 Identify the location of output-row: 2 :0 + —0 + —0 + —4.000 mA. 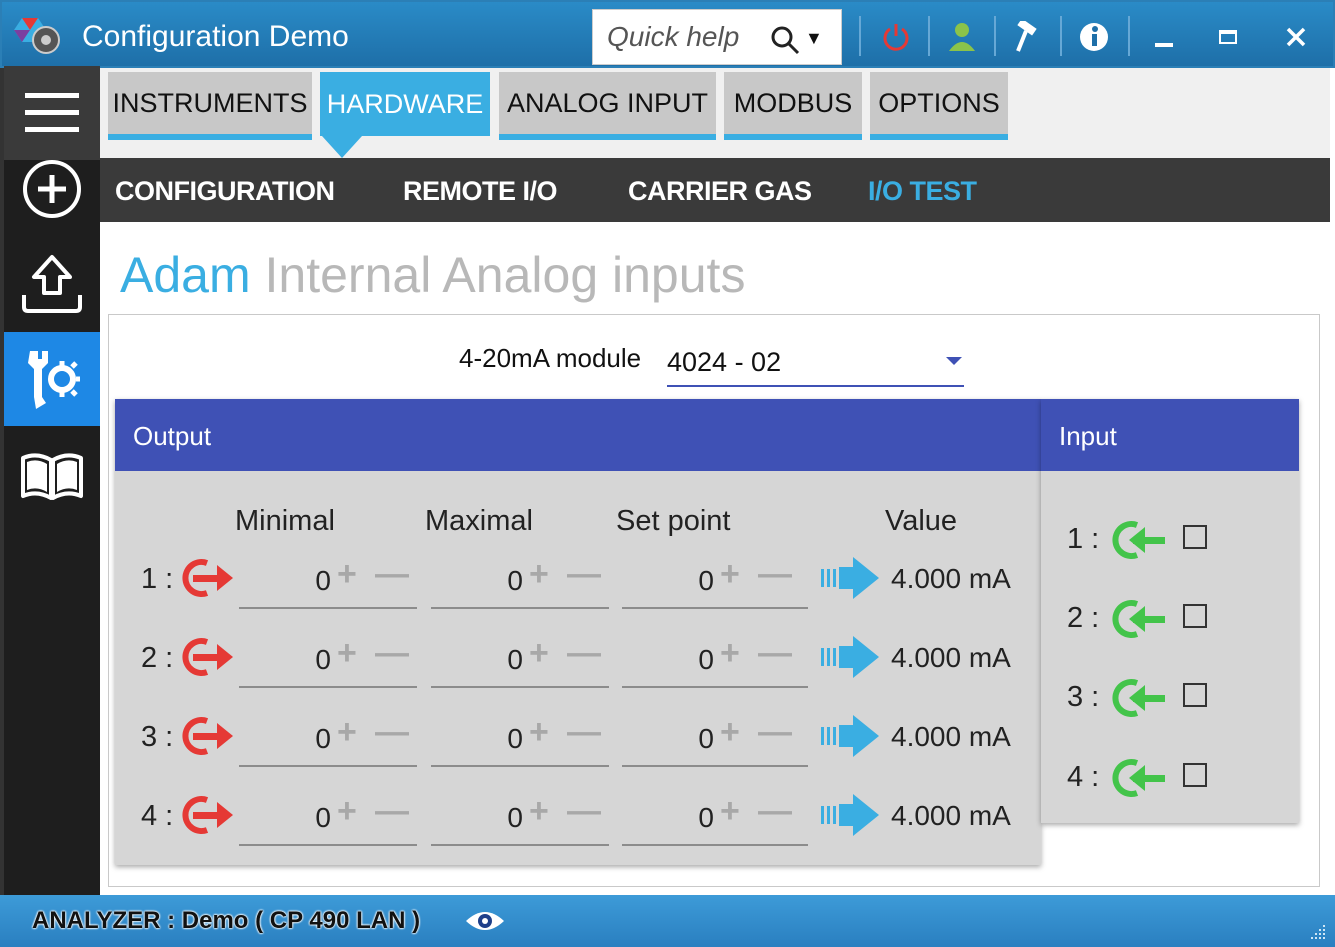
(578, 665).